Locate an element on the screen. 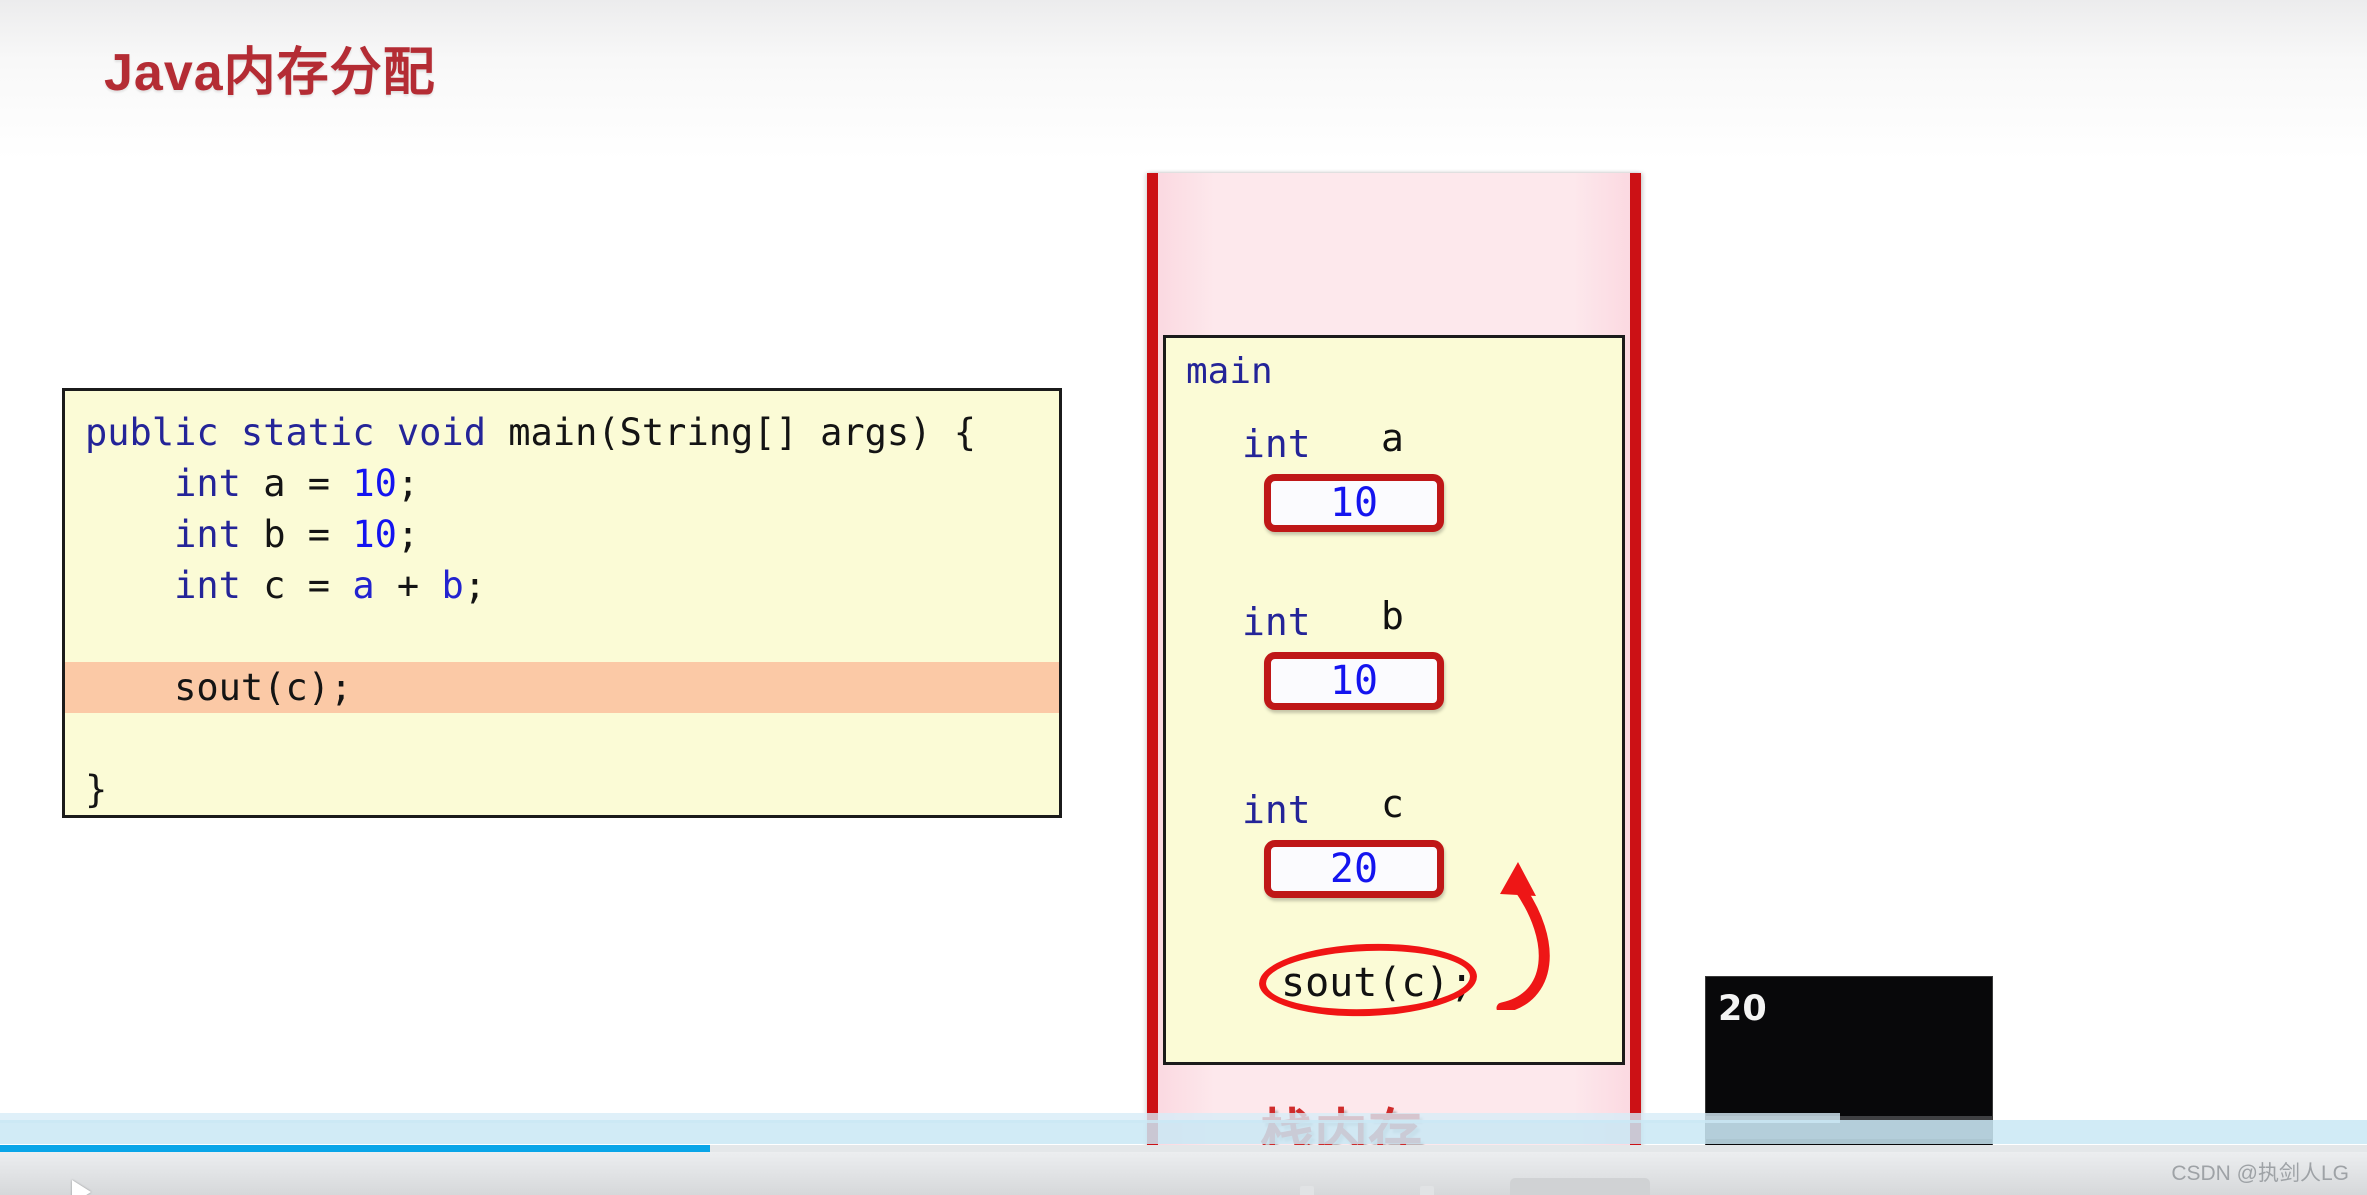 This screenshot has height=1195, width=2367. player-tick-b is located at coordinates (1427, 1190).